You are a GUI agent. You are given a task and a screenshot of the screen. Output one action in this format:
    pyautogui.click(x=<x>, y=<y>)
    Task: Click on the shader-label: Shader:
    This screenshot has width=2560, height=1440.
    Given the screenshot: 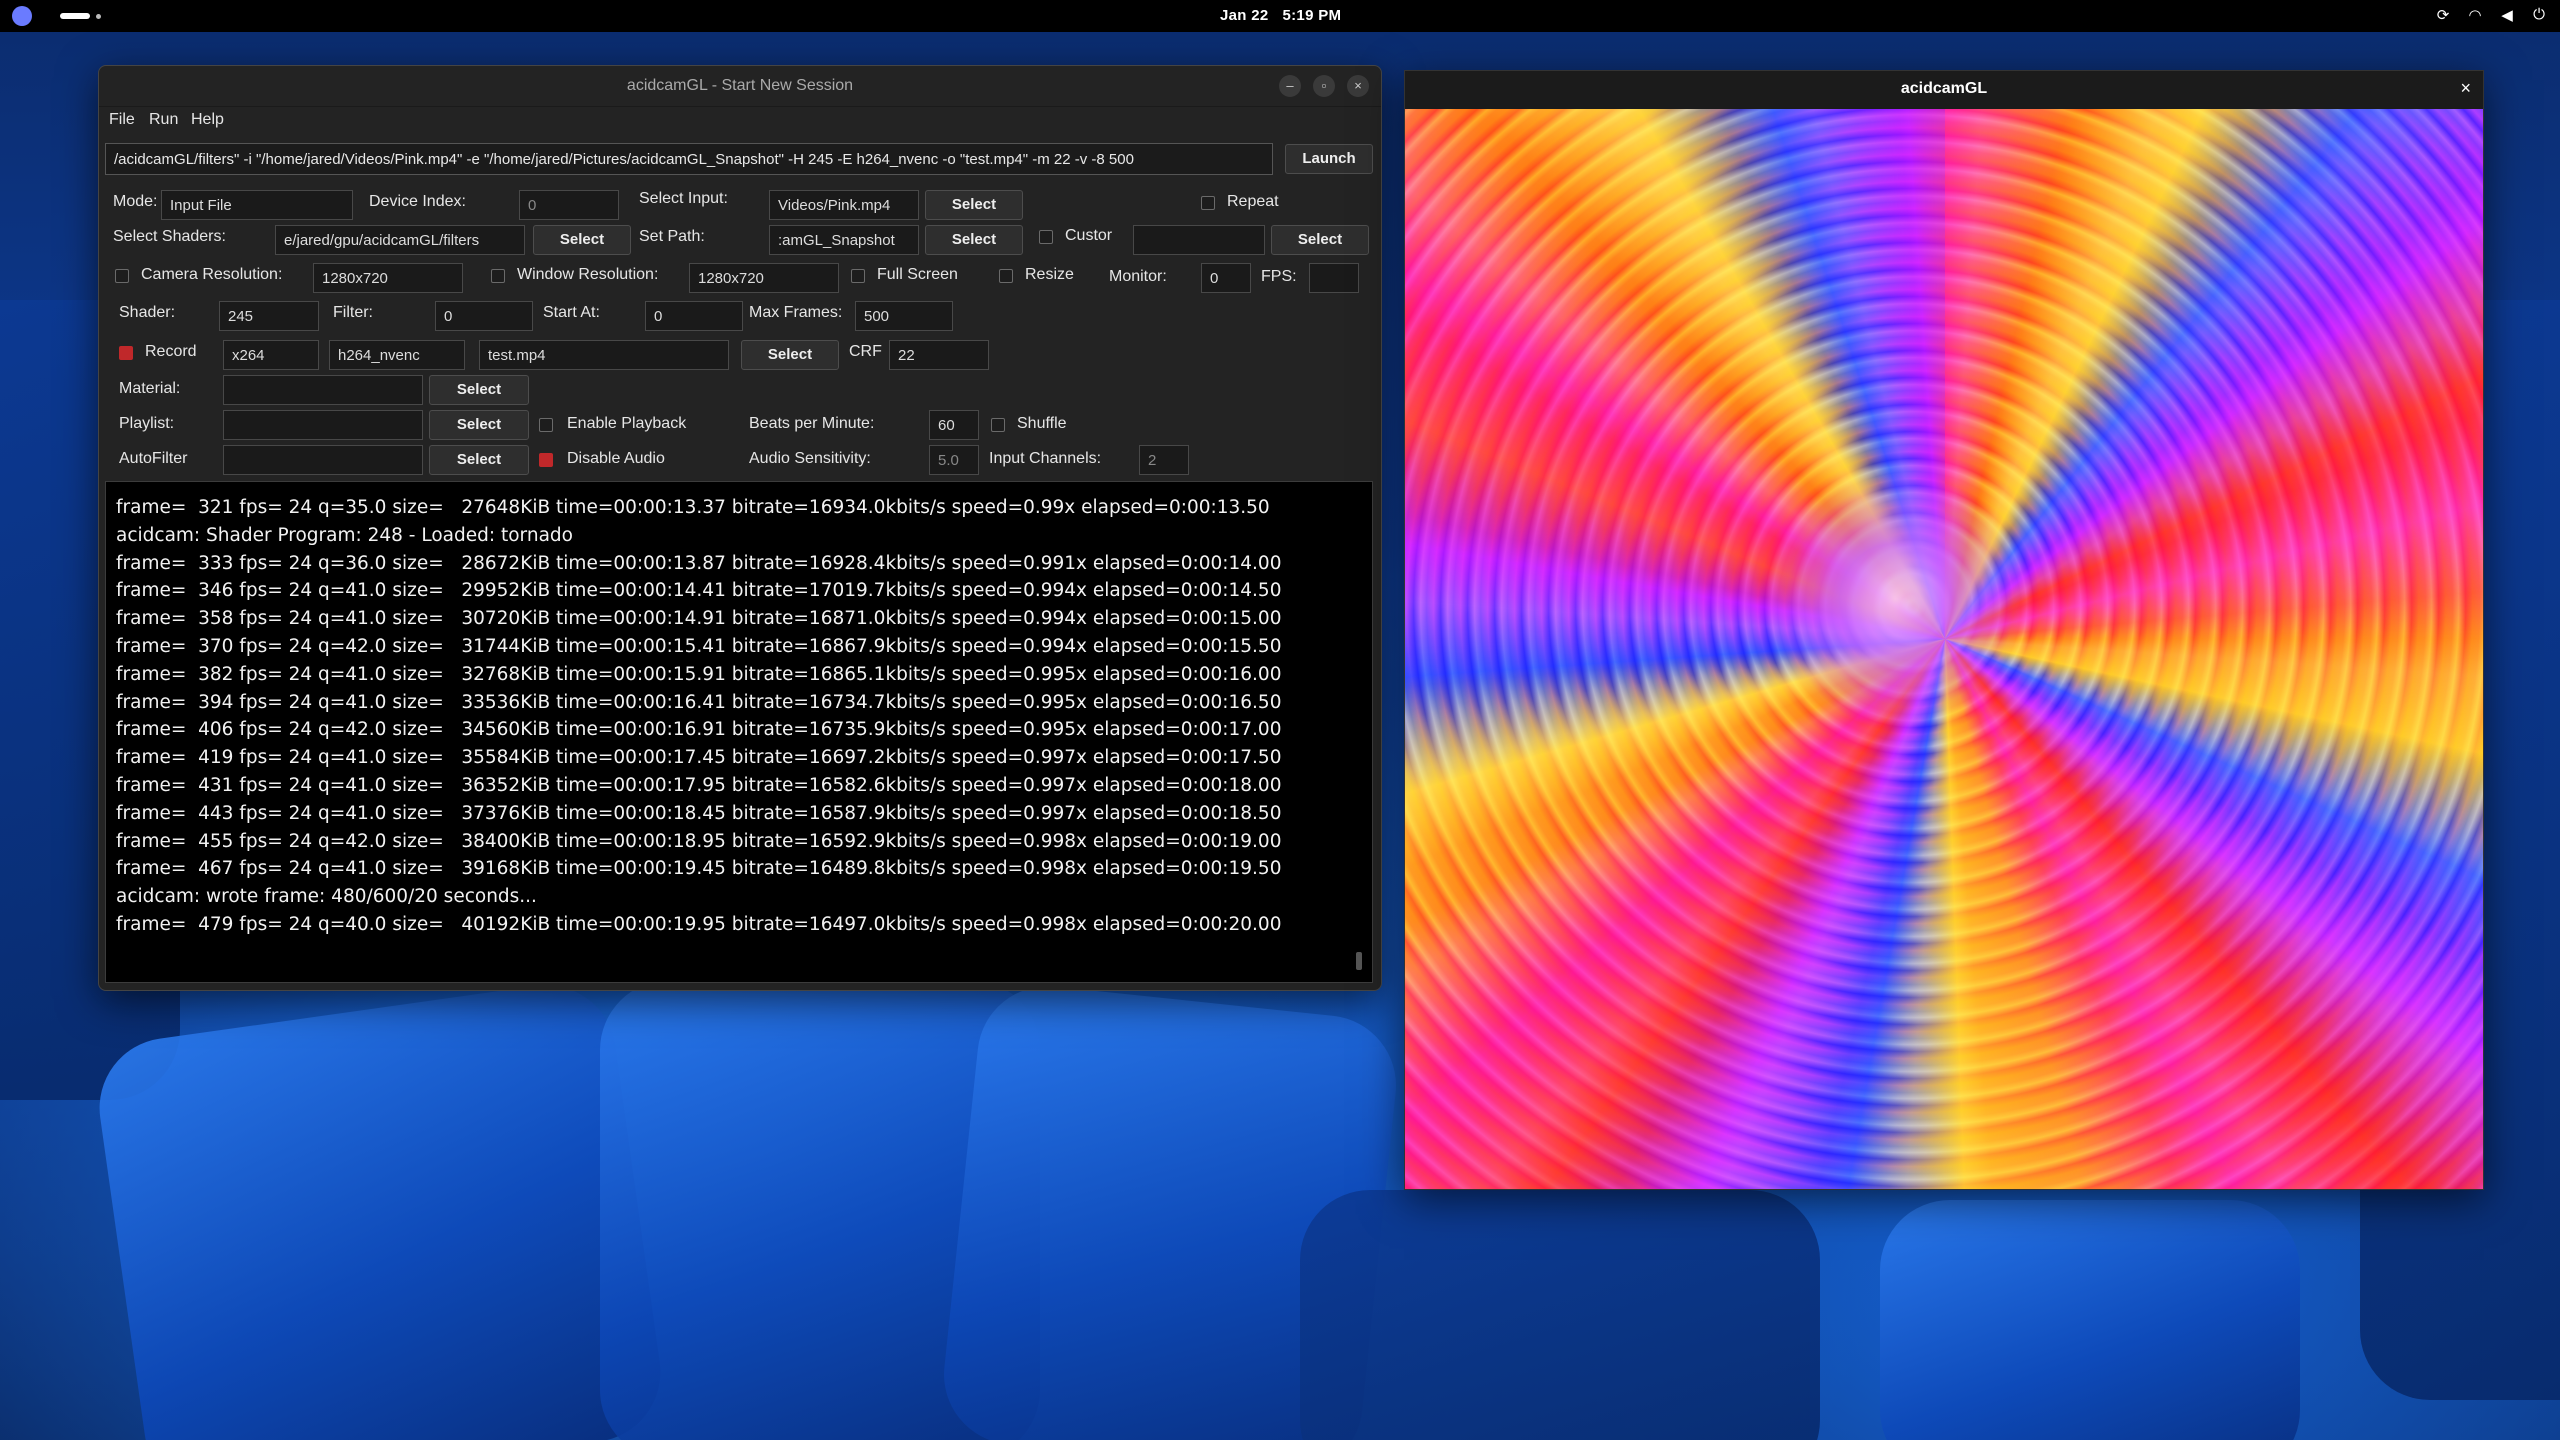 What is the action you would take?
    pyautogui.click(x=147, y=312)
    